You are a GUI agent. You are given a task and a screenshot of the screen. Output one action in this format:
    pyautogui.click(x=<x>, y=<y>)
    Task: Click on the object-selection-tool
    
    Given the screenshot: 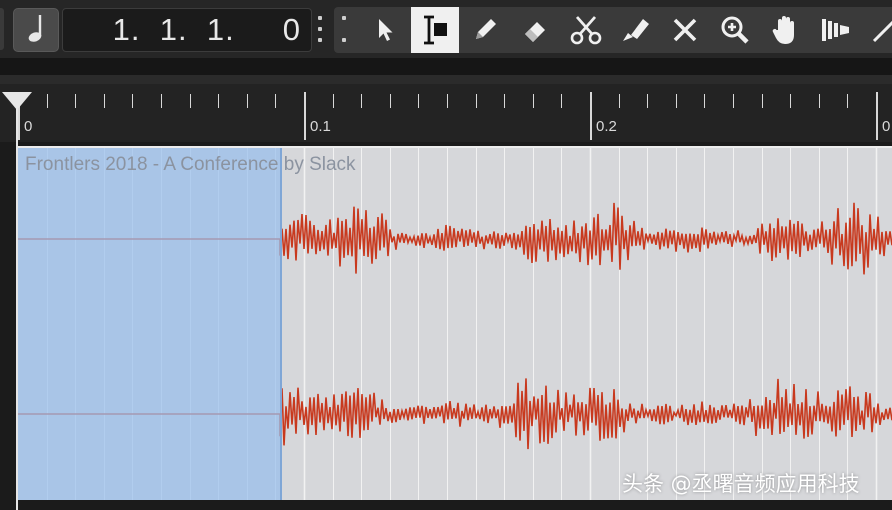 What is the action you would take?
    pyautogui.click(x=385, y=30)
    